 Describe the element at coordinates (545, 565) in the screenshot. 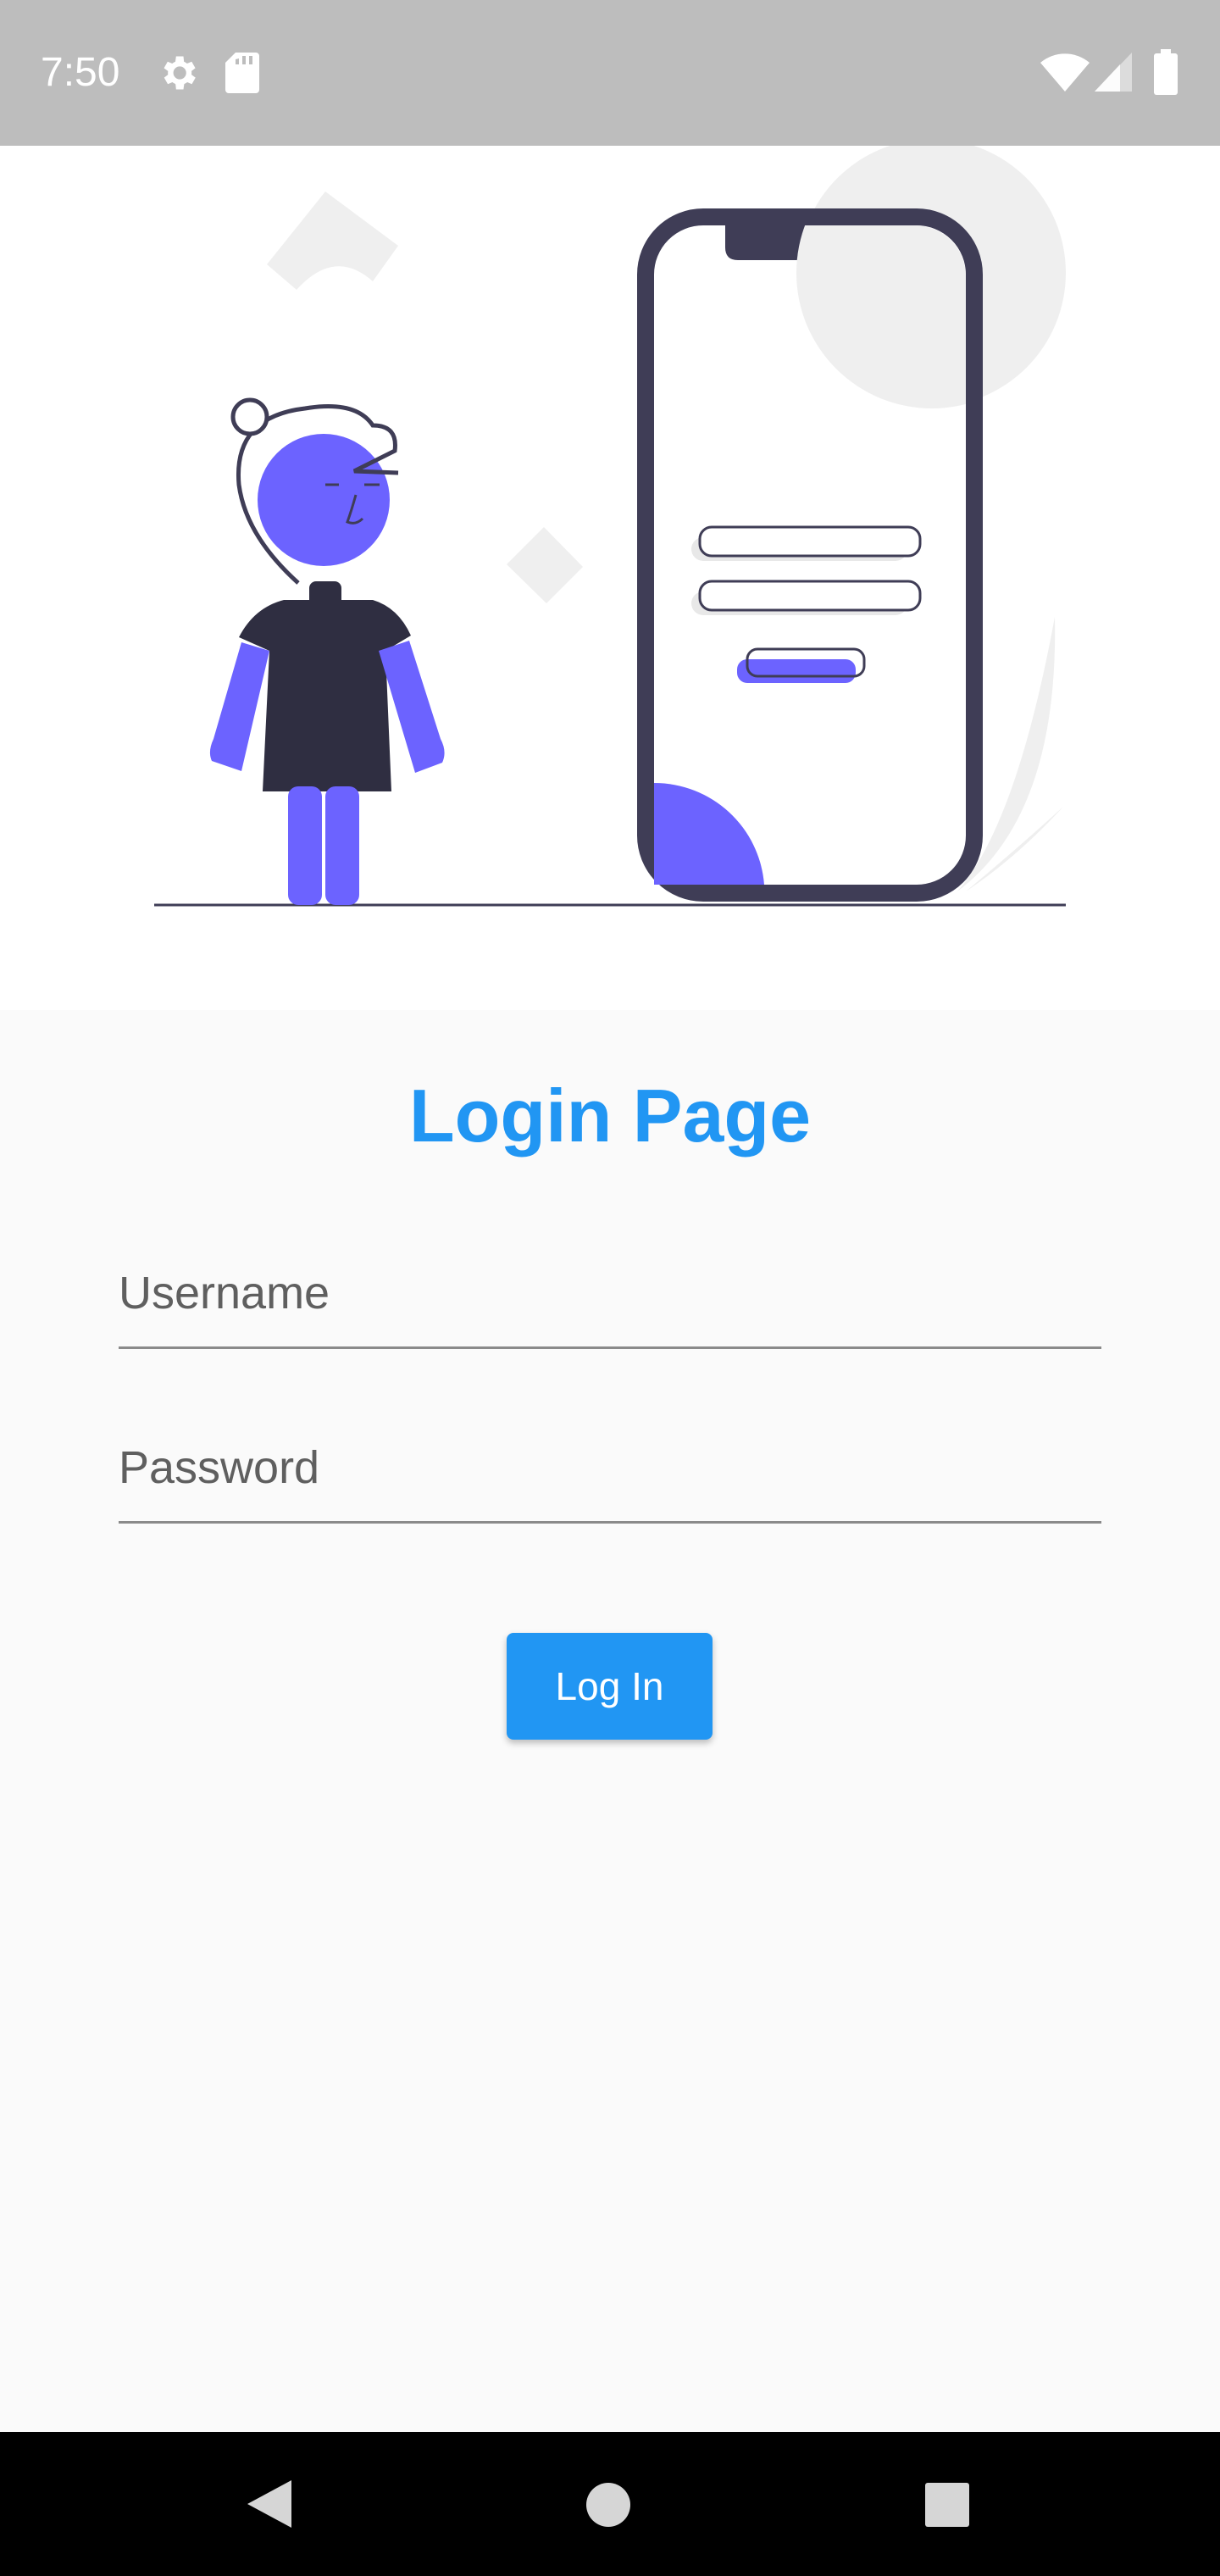

I see `decor-diamond` at that location.